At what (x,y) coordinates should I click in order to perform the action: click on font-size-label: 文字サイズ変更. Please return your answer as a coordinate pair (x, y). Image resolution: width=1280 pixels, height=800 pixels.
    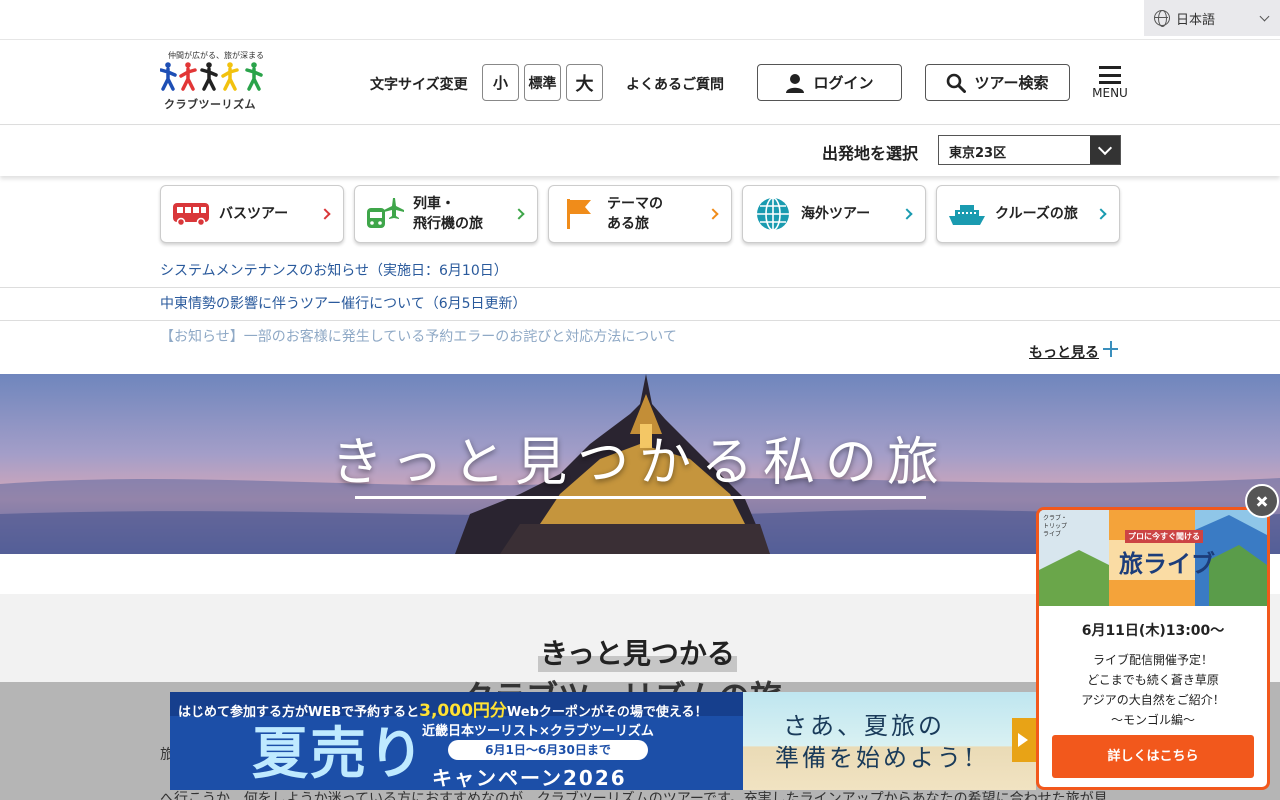
    Looking at the image, I should click on (419, 85).